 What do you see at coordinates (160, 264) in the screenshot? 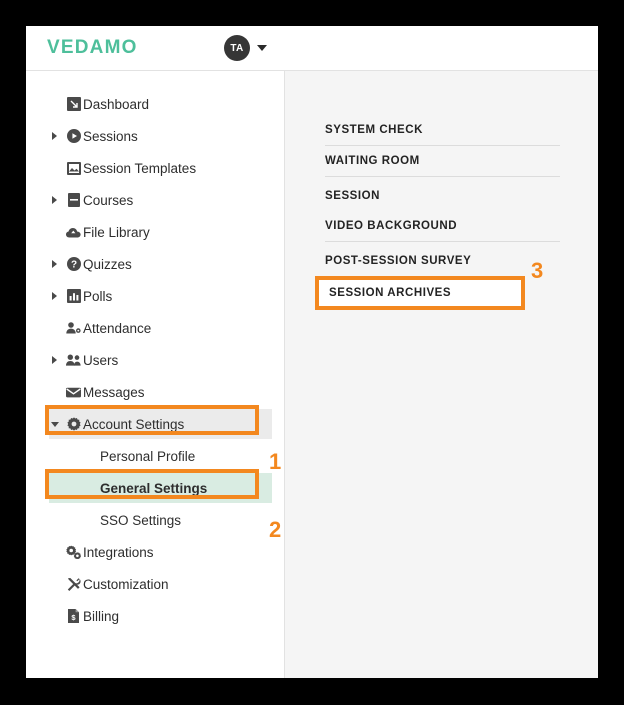
I see `sidebar-item-quizzes: ? Quizzes` at bounding box center [160, 264].